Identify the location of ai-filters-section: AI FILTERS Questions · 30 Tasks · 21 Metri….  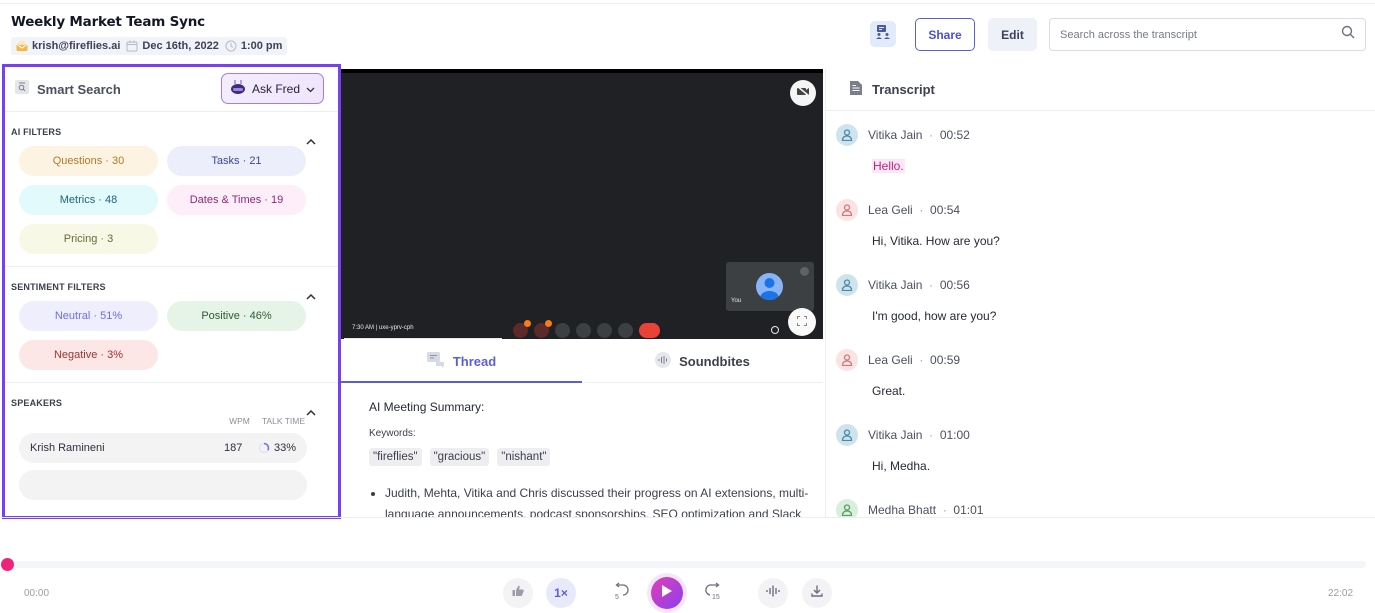
(171, 189).